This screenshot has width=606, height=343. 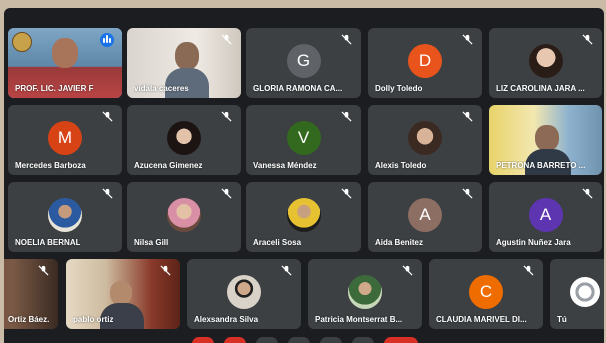 I want to click on participant-name: Araceli Sosa, so click(x=277, y=242).